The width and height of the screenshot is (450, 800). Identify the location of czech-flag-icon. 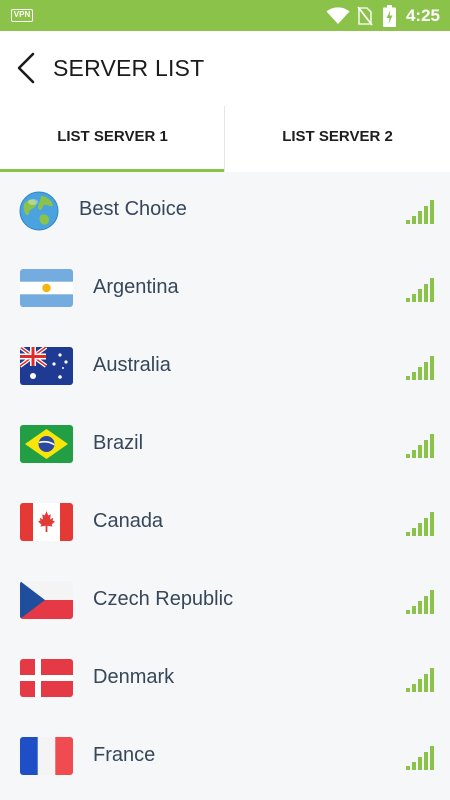
(46, 600).